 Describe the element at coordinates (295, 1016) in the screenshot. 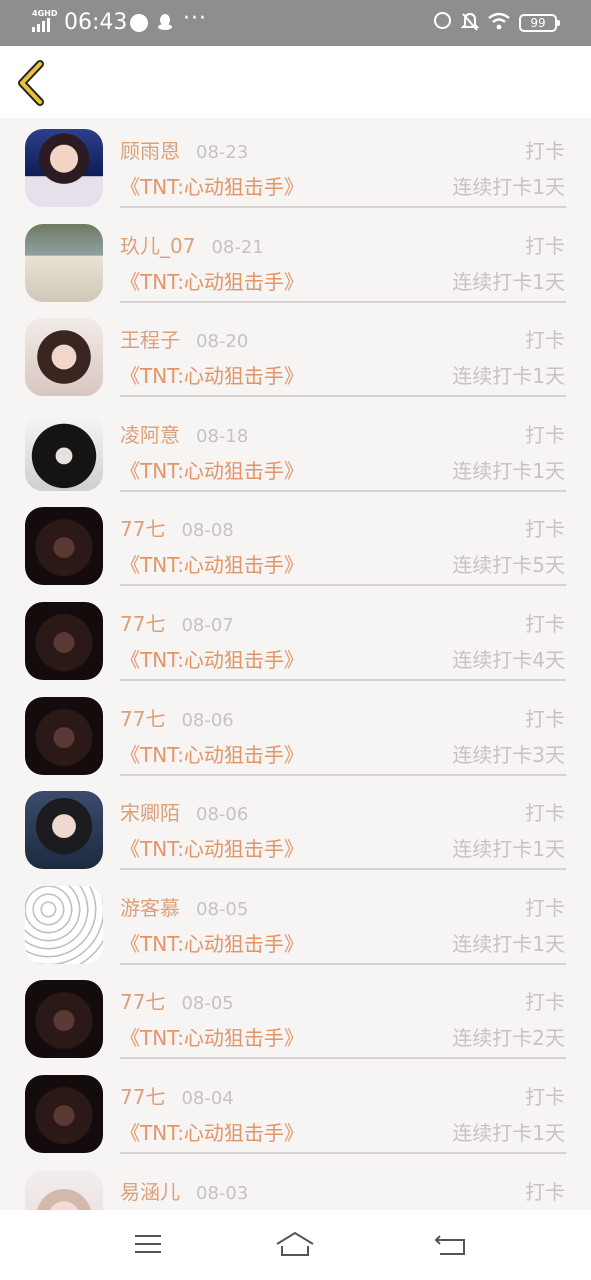

I see `list-item: 77七 08-05 打卡《TNT:心动狙击手》 连续打卡2天` at that location.